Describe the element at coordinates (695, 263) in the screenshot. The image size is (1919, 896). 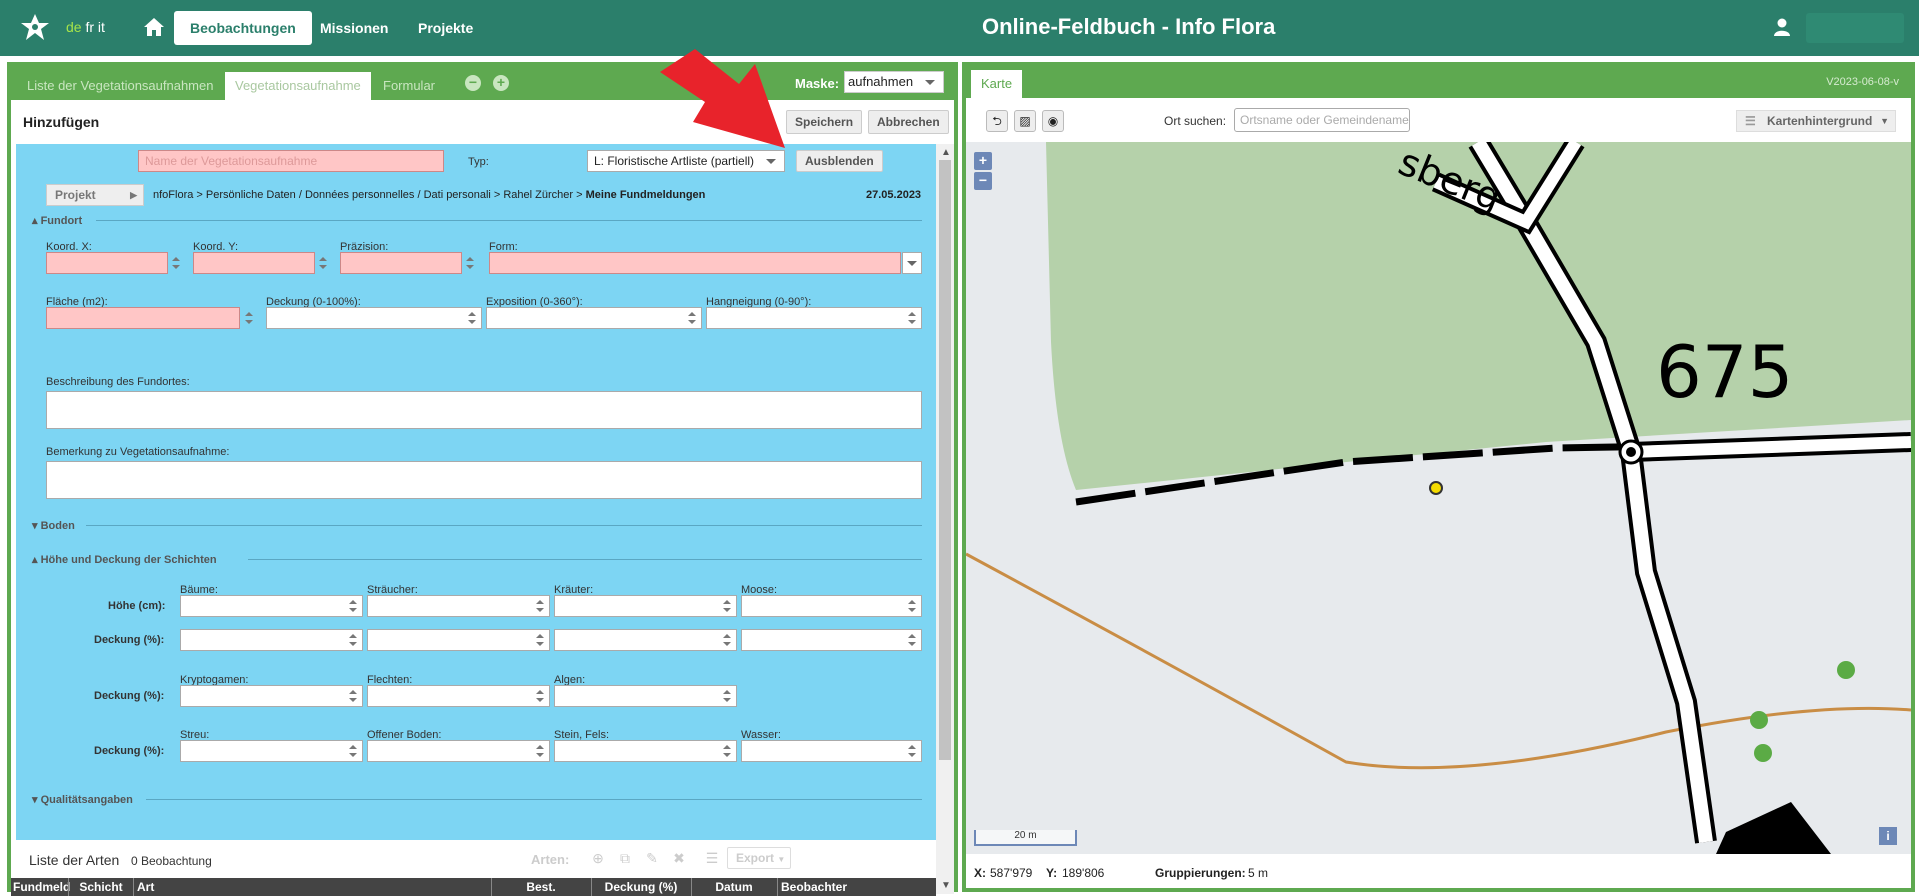
I see `form-select` at that location.